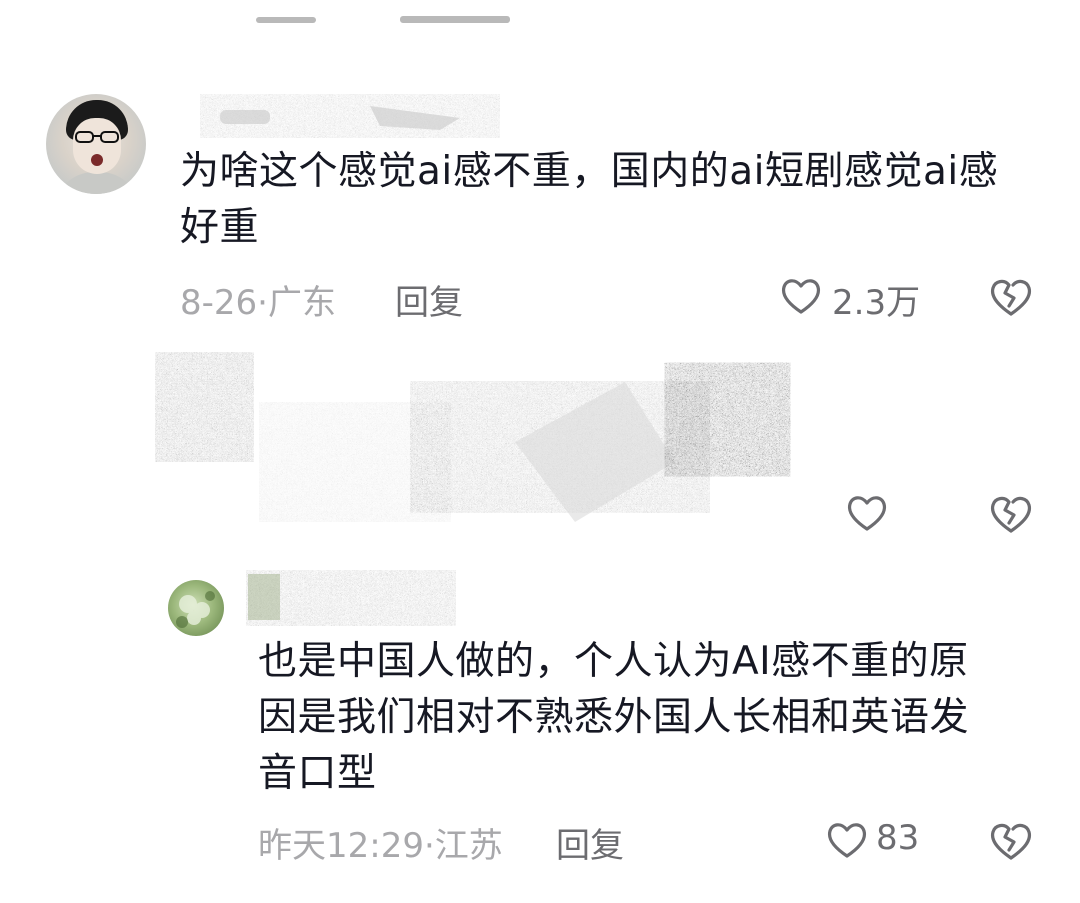  Describe the element at coordinates (380, 846) in the screenshot. I see `comment-date-location: 昨天12:29·江苏` at that location.